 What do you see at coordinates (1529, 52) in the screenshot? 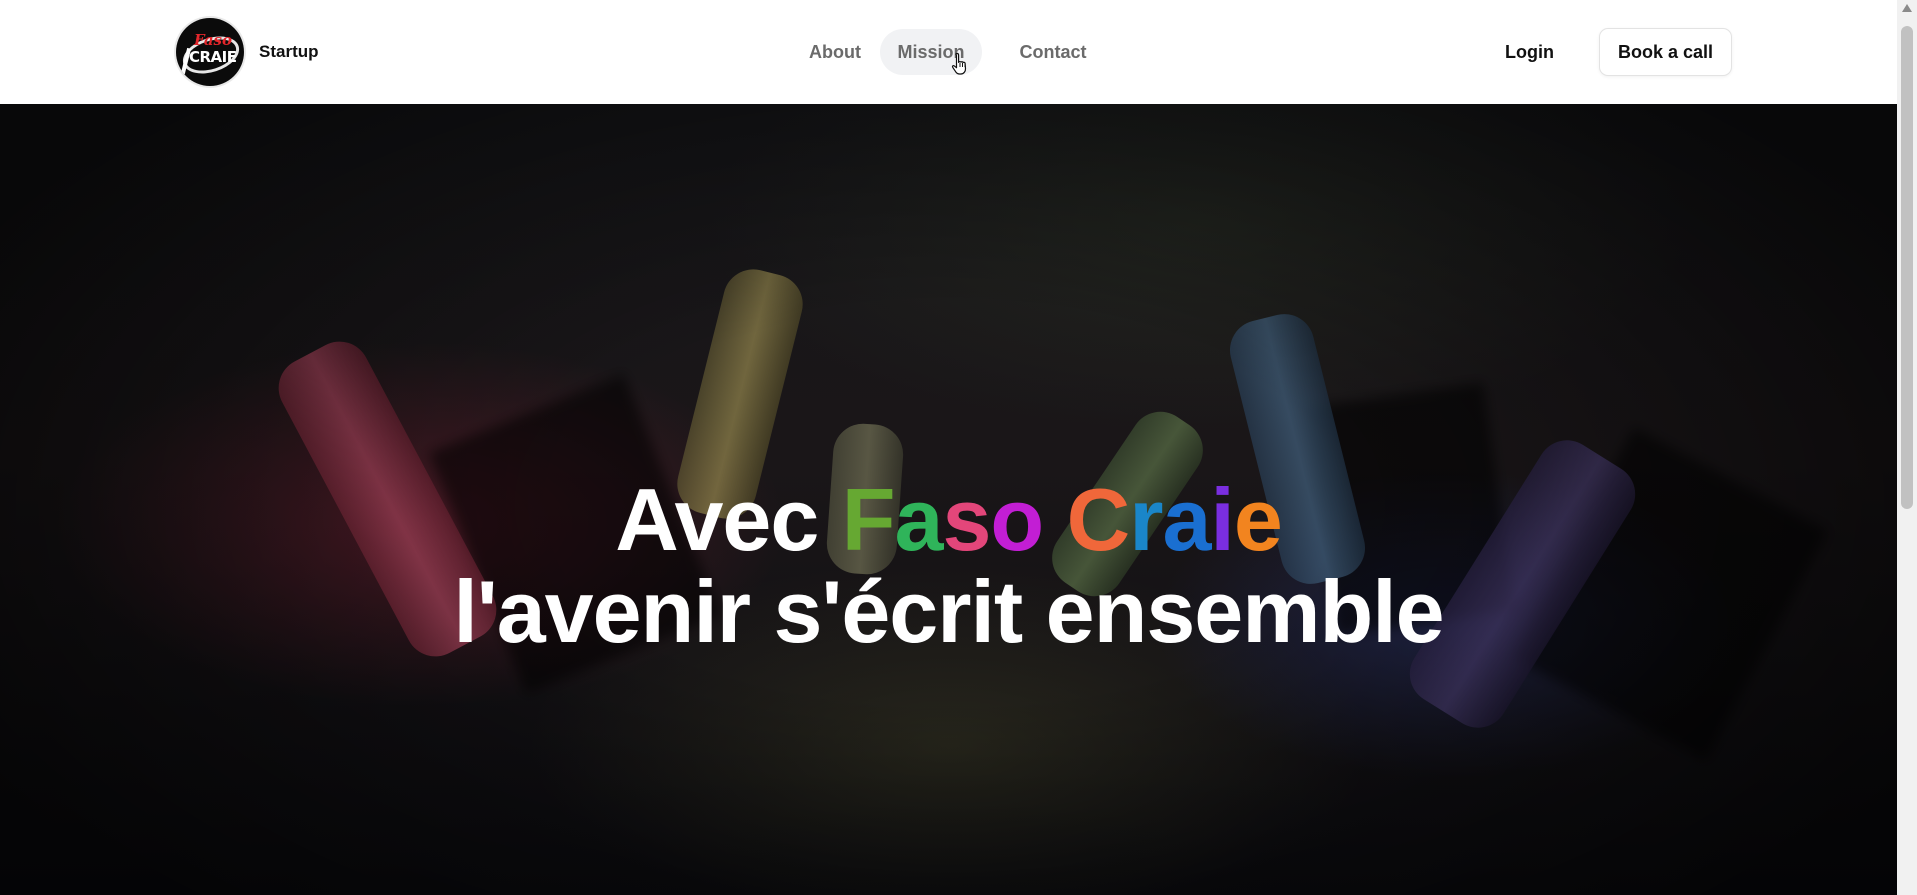
I see `login-link: Login` at bounding box center [1529, 52].